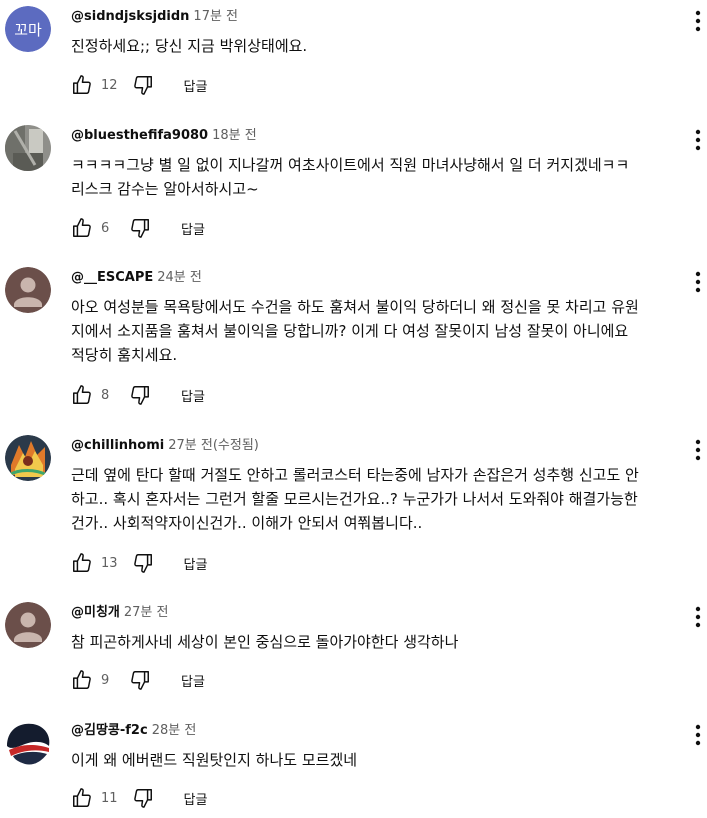  I want to click on like-count: 6, so click(105, 228).